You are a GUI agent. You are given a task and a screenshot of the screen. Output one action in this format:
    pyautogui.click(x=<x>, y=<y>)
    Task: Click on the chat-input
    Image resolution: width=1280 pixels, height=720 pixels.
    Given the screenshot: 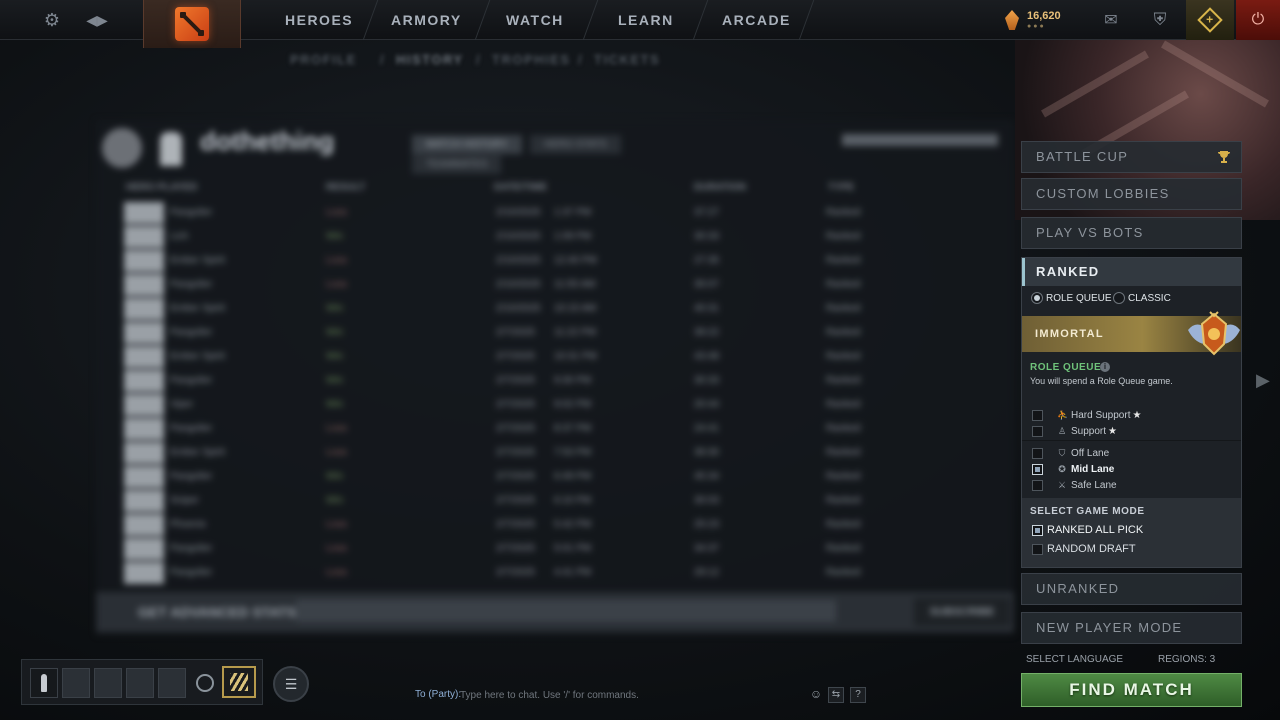 What is the action you would take?
    pyautogui.click(x=632, y=695)
    